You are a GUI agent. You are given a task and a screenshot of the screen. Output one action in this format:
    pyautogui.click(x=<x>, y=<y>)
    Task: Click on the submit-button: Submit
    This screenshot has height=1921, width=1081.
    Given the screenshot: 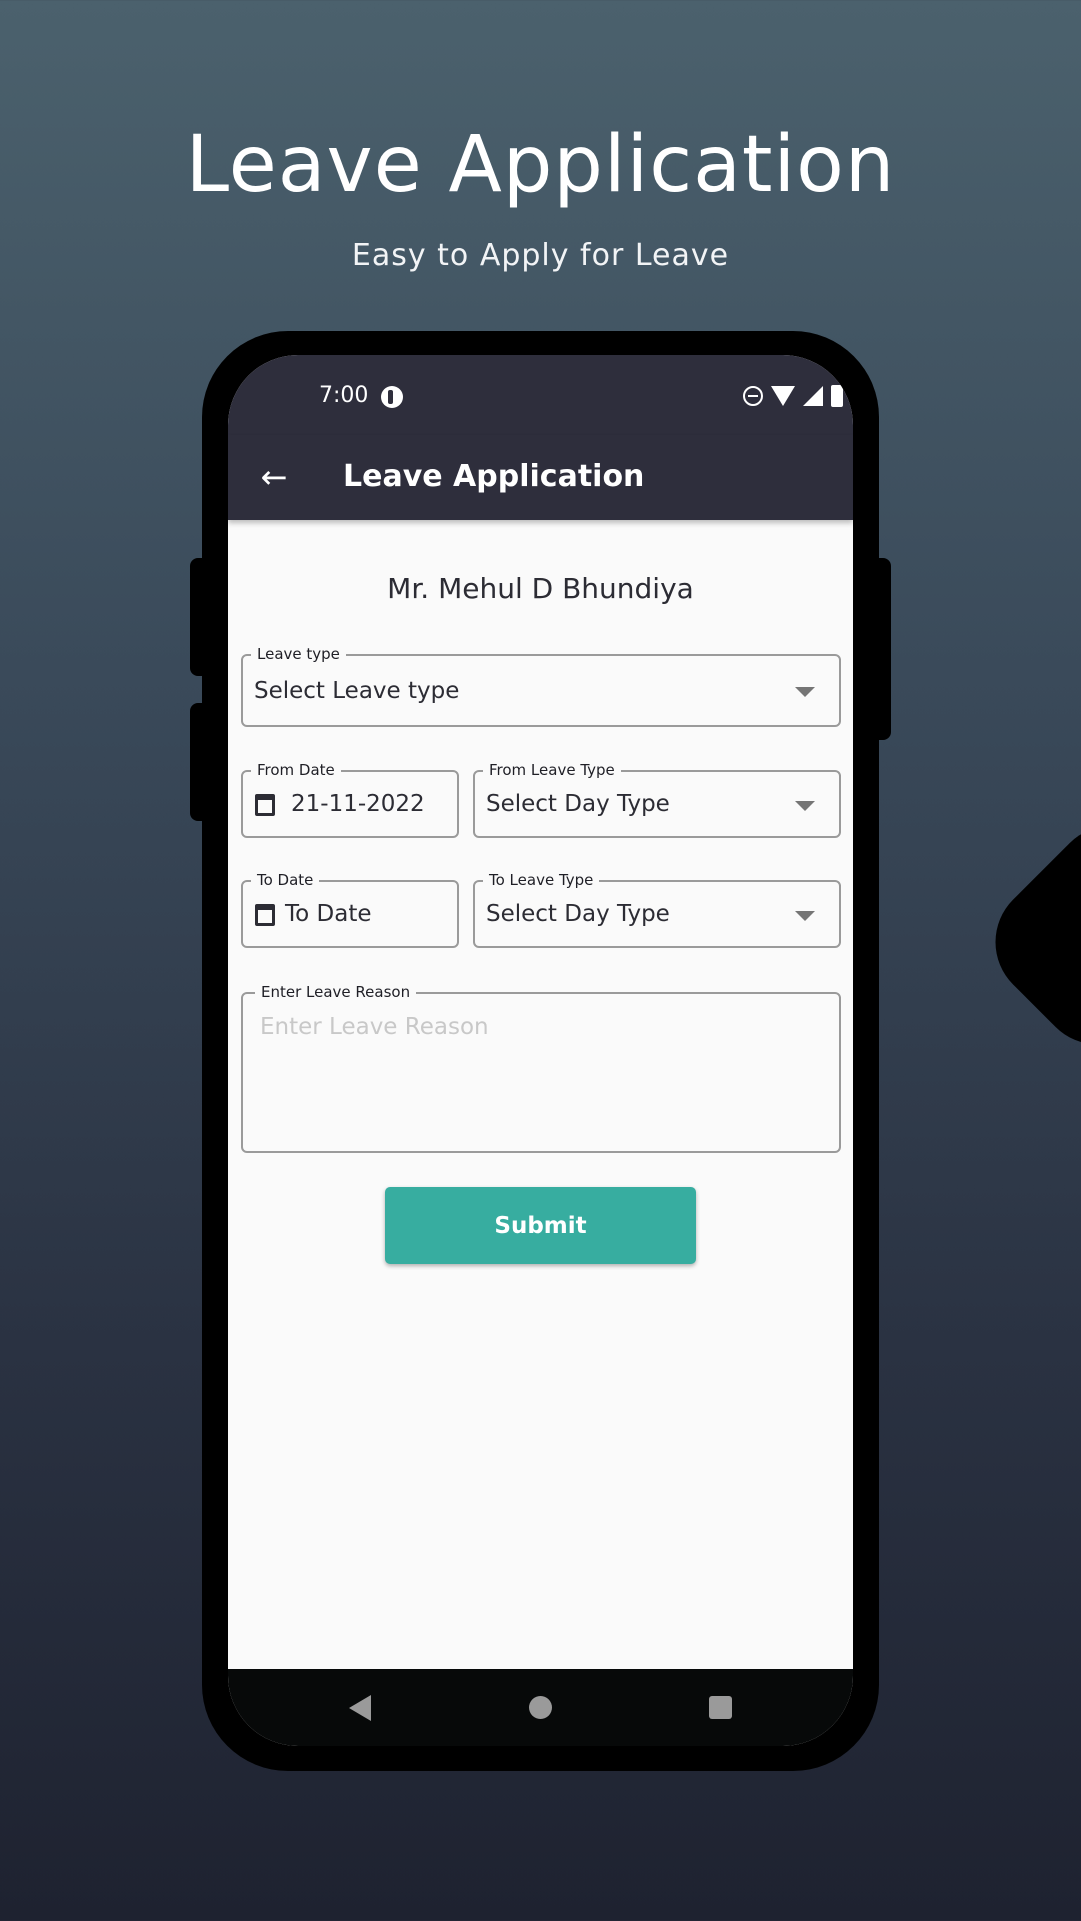 What is the action you would take?
    pyautogui.click(x=540, y=1225)
    